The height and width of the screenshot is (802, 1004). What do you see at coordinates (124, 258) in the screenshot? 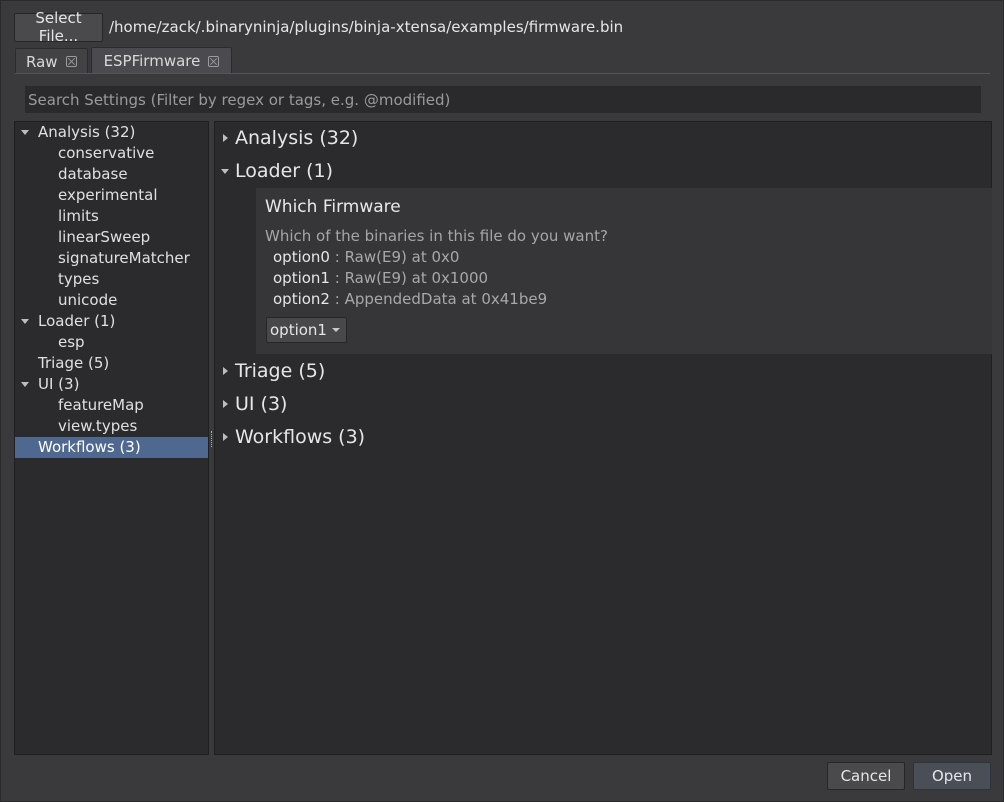
I see `tree-item-label: signatureMatcher` at bounding box center [124, 258].